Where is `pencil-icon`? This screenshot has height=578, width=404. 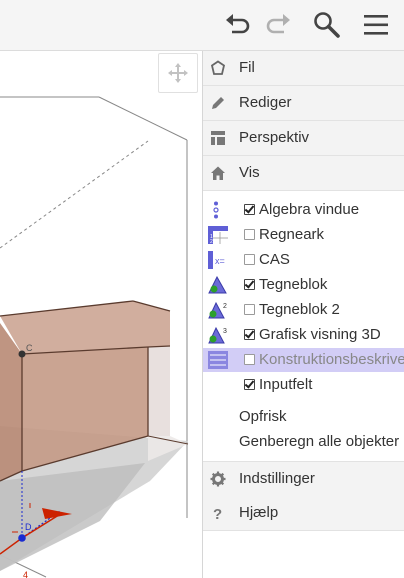 pencil-icon is located at coordinates (218, 103).